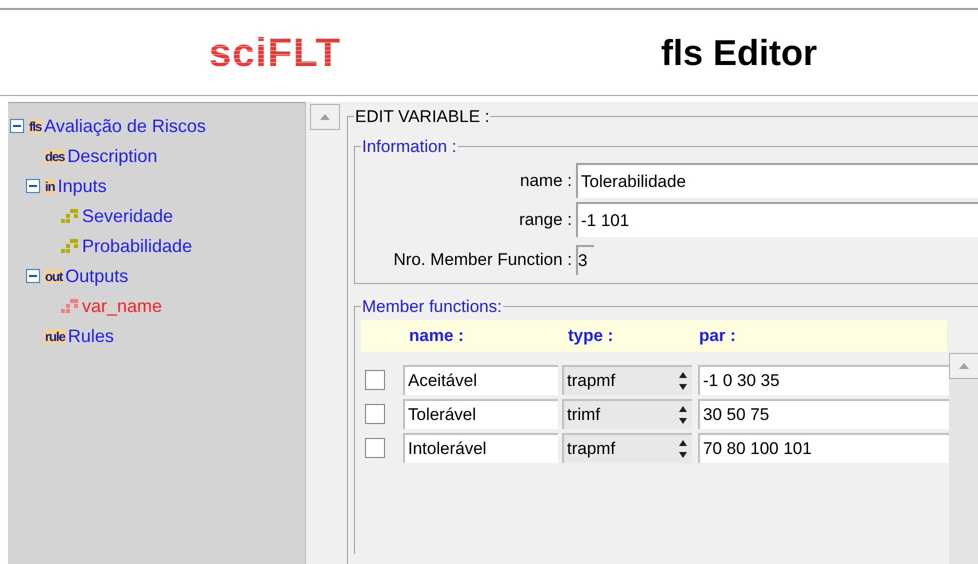 The width and height of the screenshot is (978, 564). What do you see at coordinates (91, 336) in the screenshot?
I see `tree-item: Rules` at bounding box center [91, 336].